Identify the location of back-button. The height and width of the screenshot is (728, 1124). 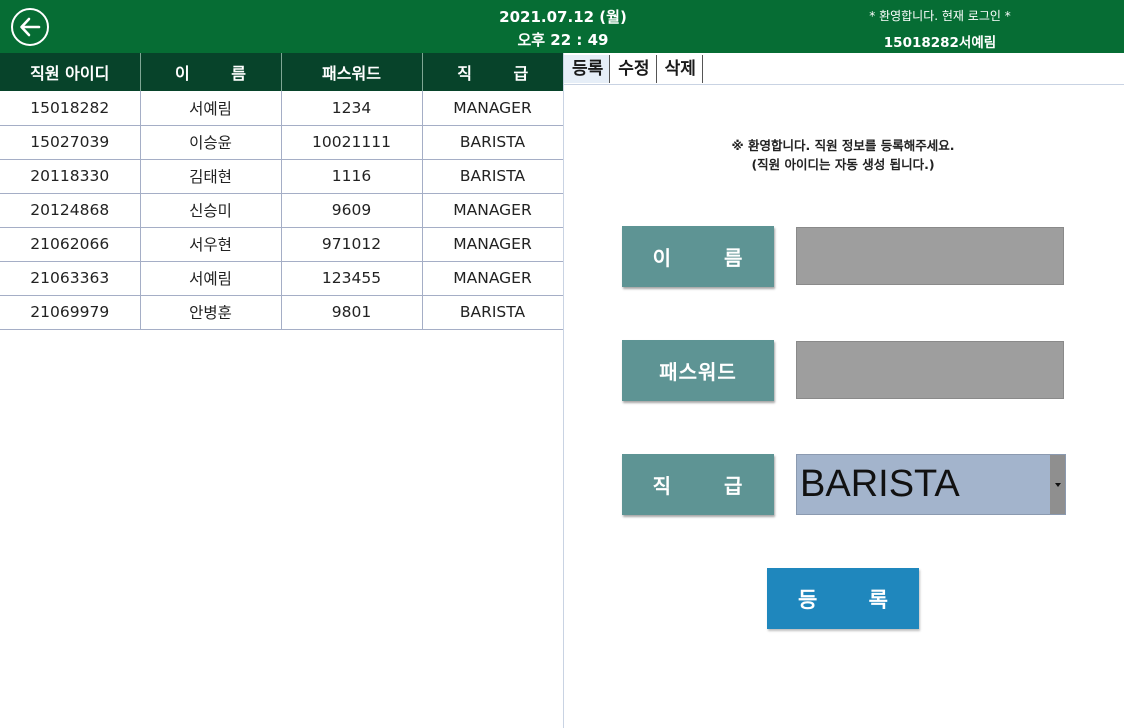
(30, 27).